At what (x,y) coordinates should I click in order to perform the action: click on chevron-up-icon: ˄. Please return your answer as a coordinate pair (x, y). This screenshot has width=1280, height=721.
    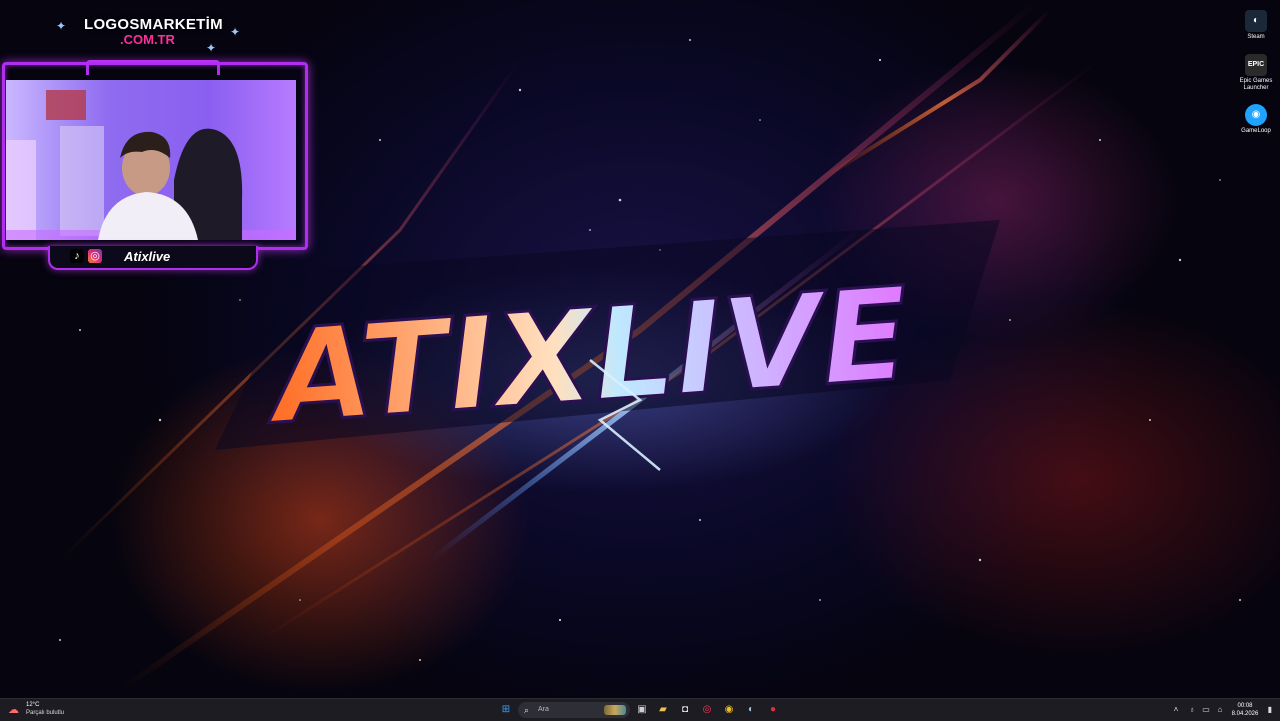
    Looking at the image, I should click on (1176, 710).